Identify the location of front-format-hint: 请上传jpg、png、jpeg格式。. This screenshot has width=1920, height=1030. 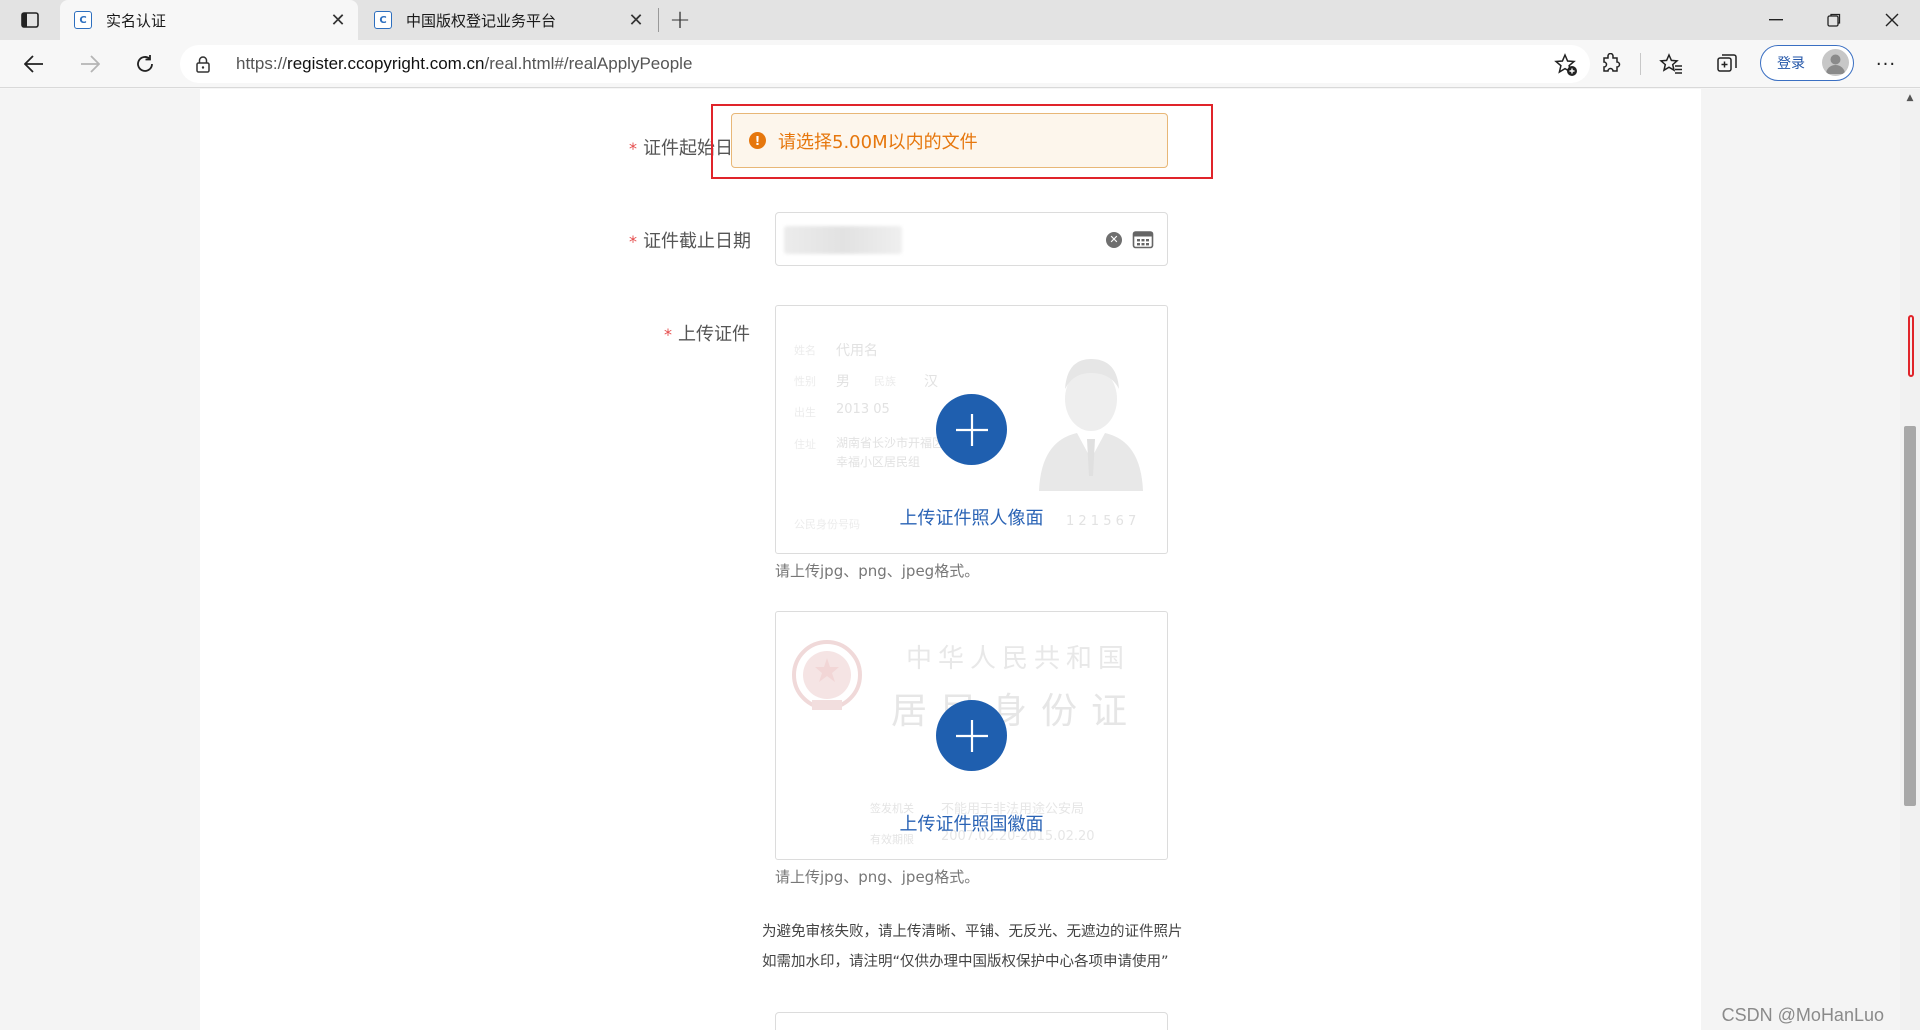
(877, 571).